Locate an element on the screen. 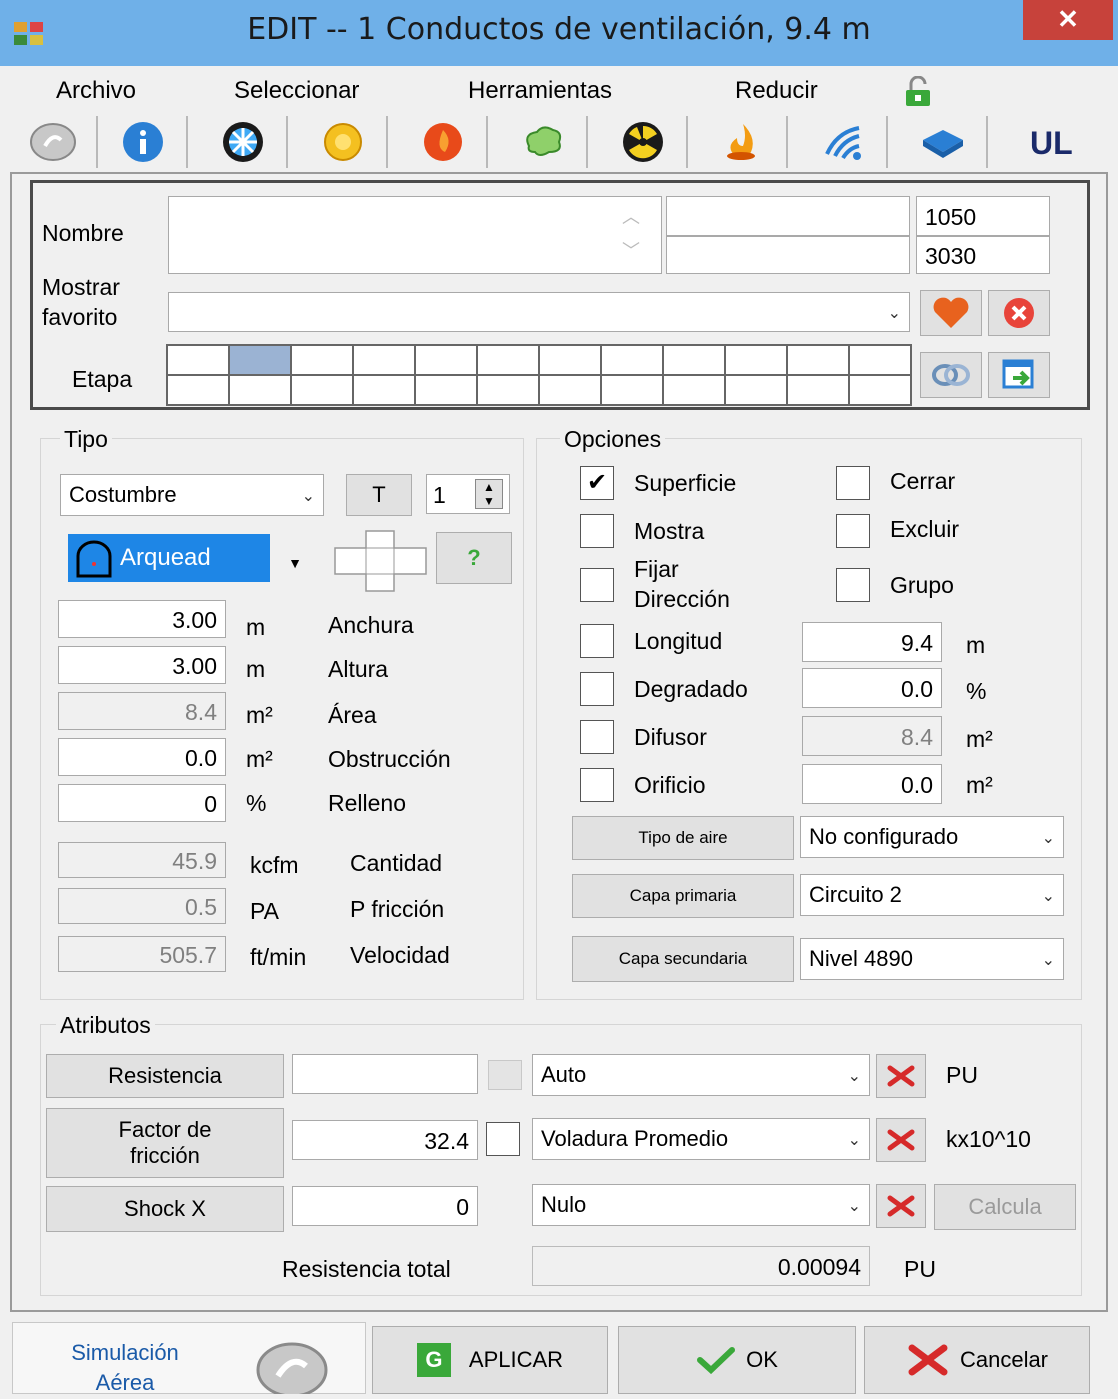 Image resolution: width=1118 pixels, height=1399 pixels. shock-x-clear-button is located at coordinates (901, 1206).